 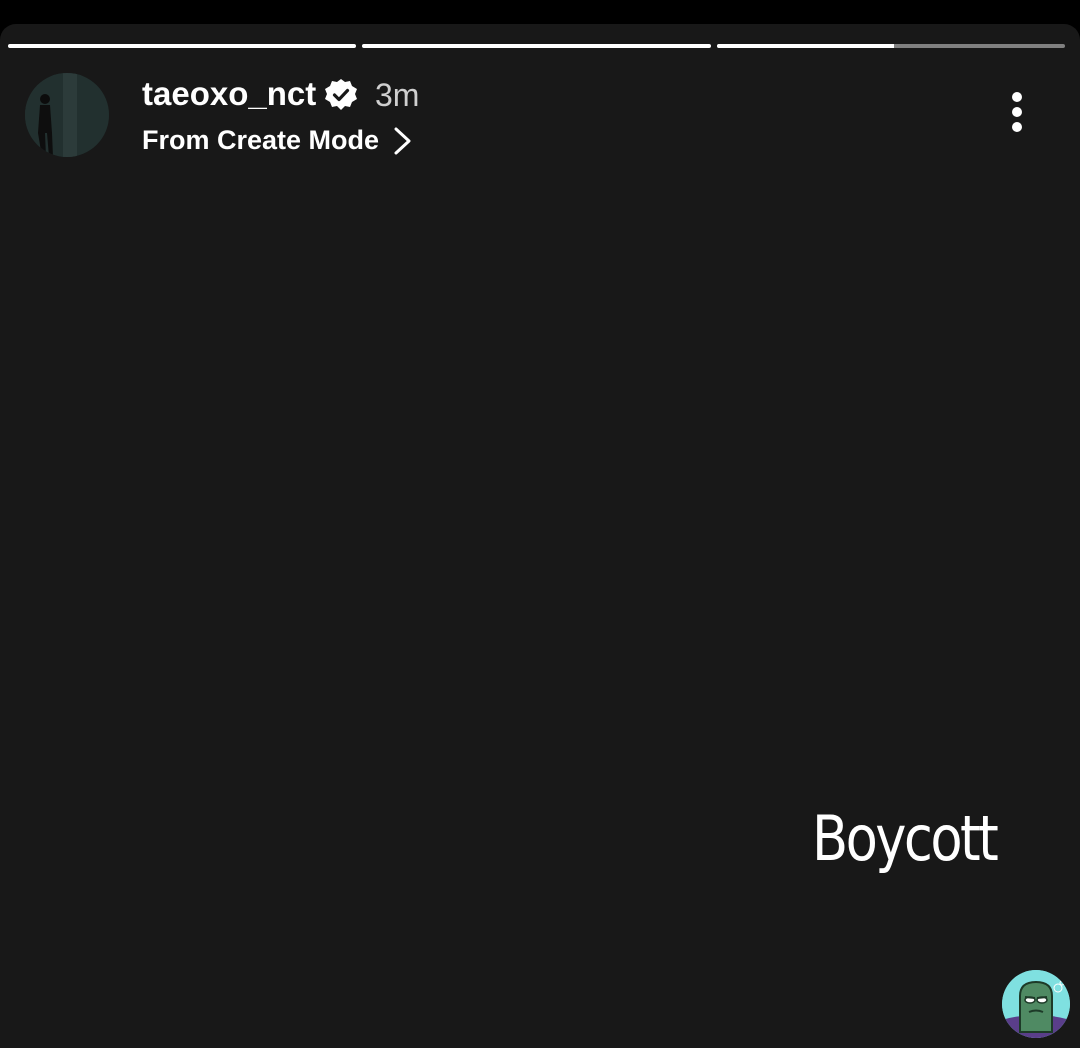 I want to click on more-vertical-icon, so click(x=1017, y=112).